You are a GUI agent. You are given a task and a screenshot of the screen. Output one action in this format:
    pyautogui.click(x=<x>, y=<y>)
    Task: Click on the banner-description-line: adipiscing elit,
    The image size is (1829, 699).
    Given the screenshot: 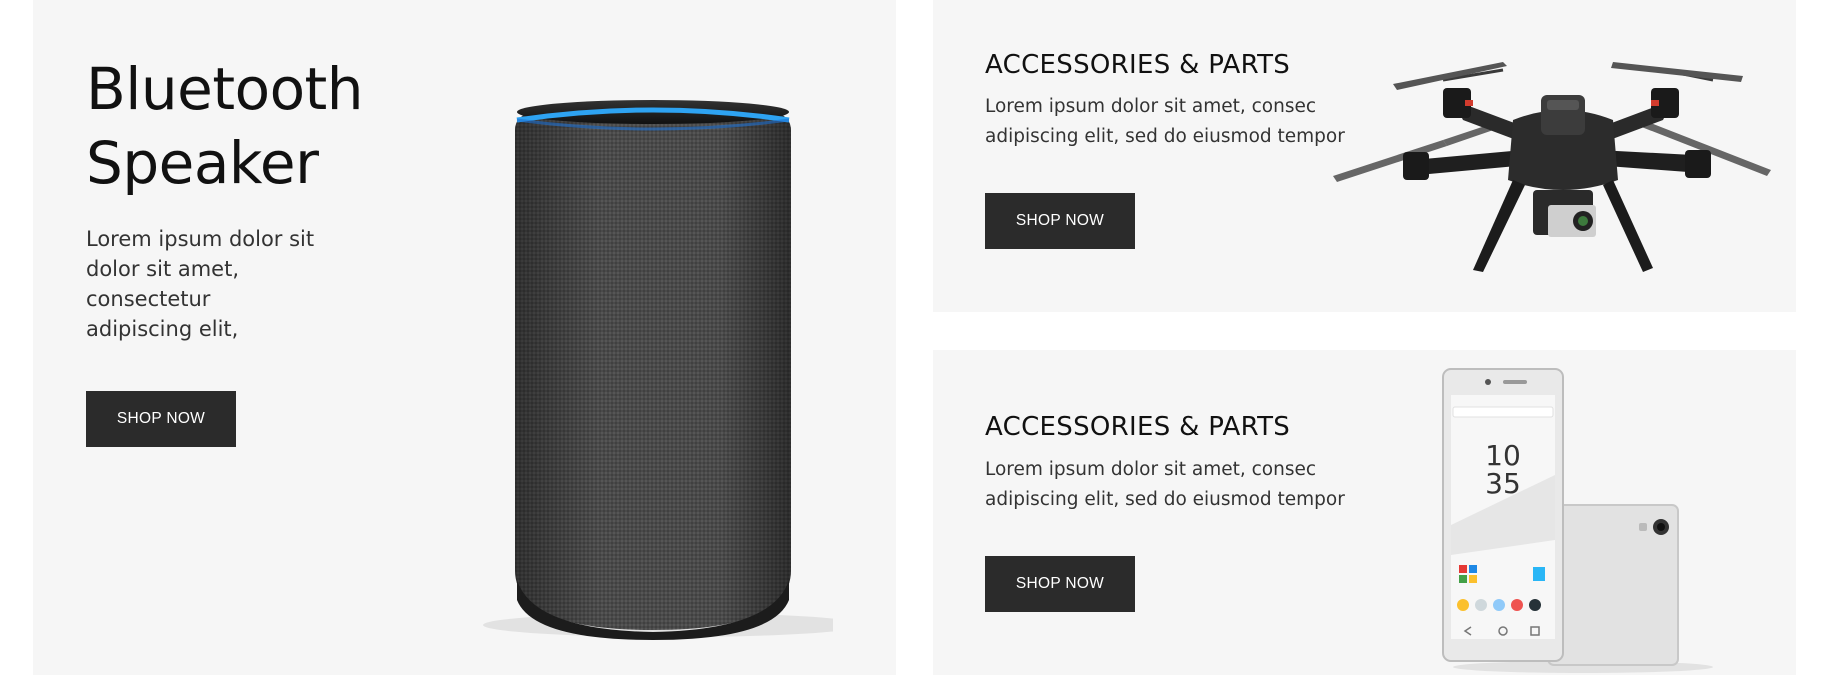 What is the action you would take?
    pyautogui.click(x=162, y=329)
    